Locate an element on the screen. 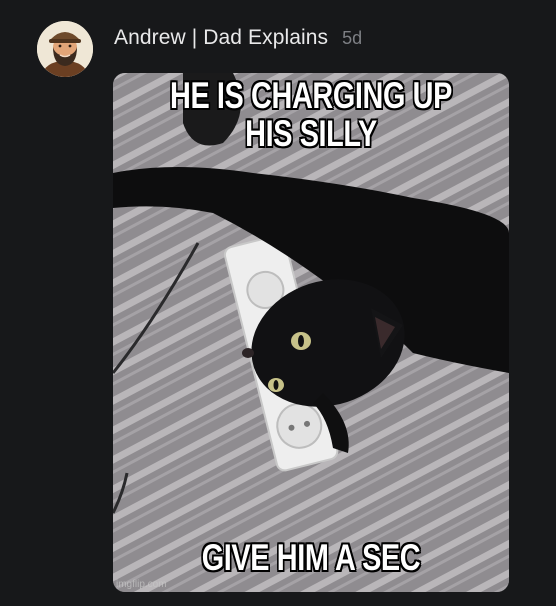 The height and width of the screenshot is (606, 556). author-name: Andrew | Dad Explains is located at coordinates (221, 38).